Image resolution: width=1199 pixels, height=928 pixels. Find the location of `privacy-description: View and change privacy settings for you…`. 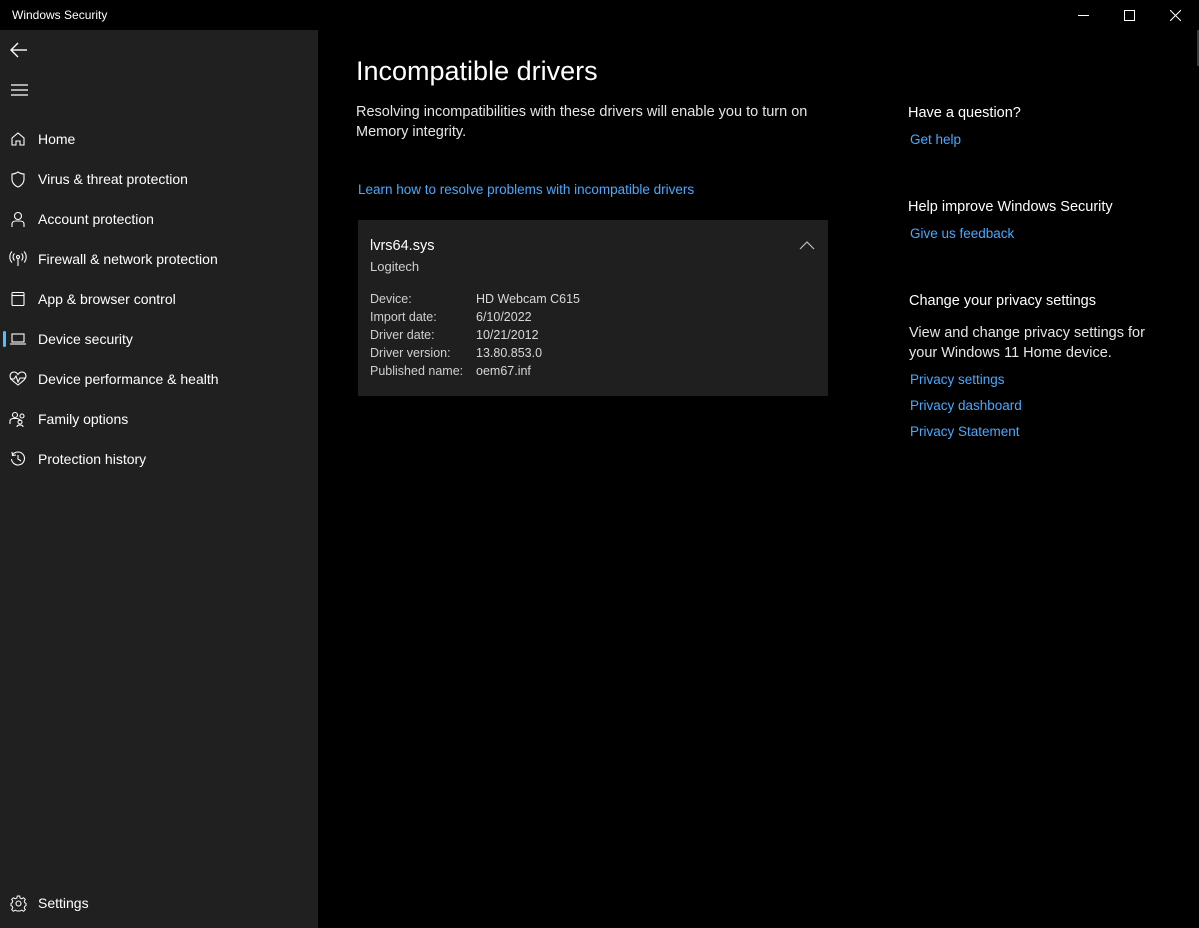

privacy-description: View and change privacy settings for you… is located at coordinates (1027, 343).